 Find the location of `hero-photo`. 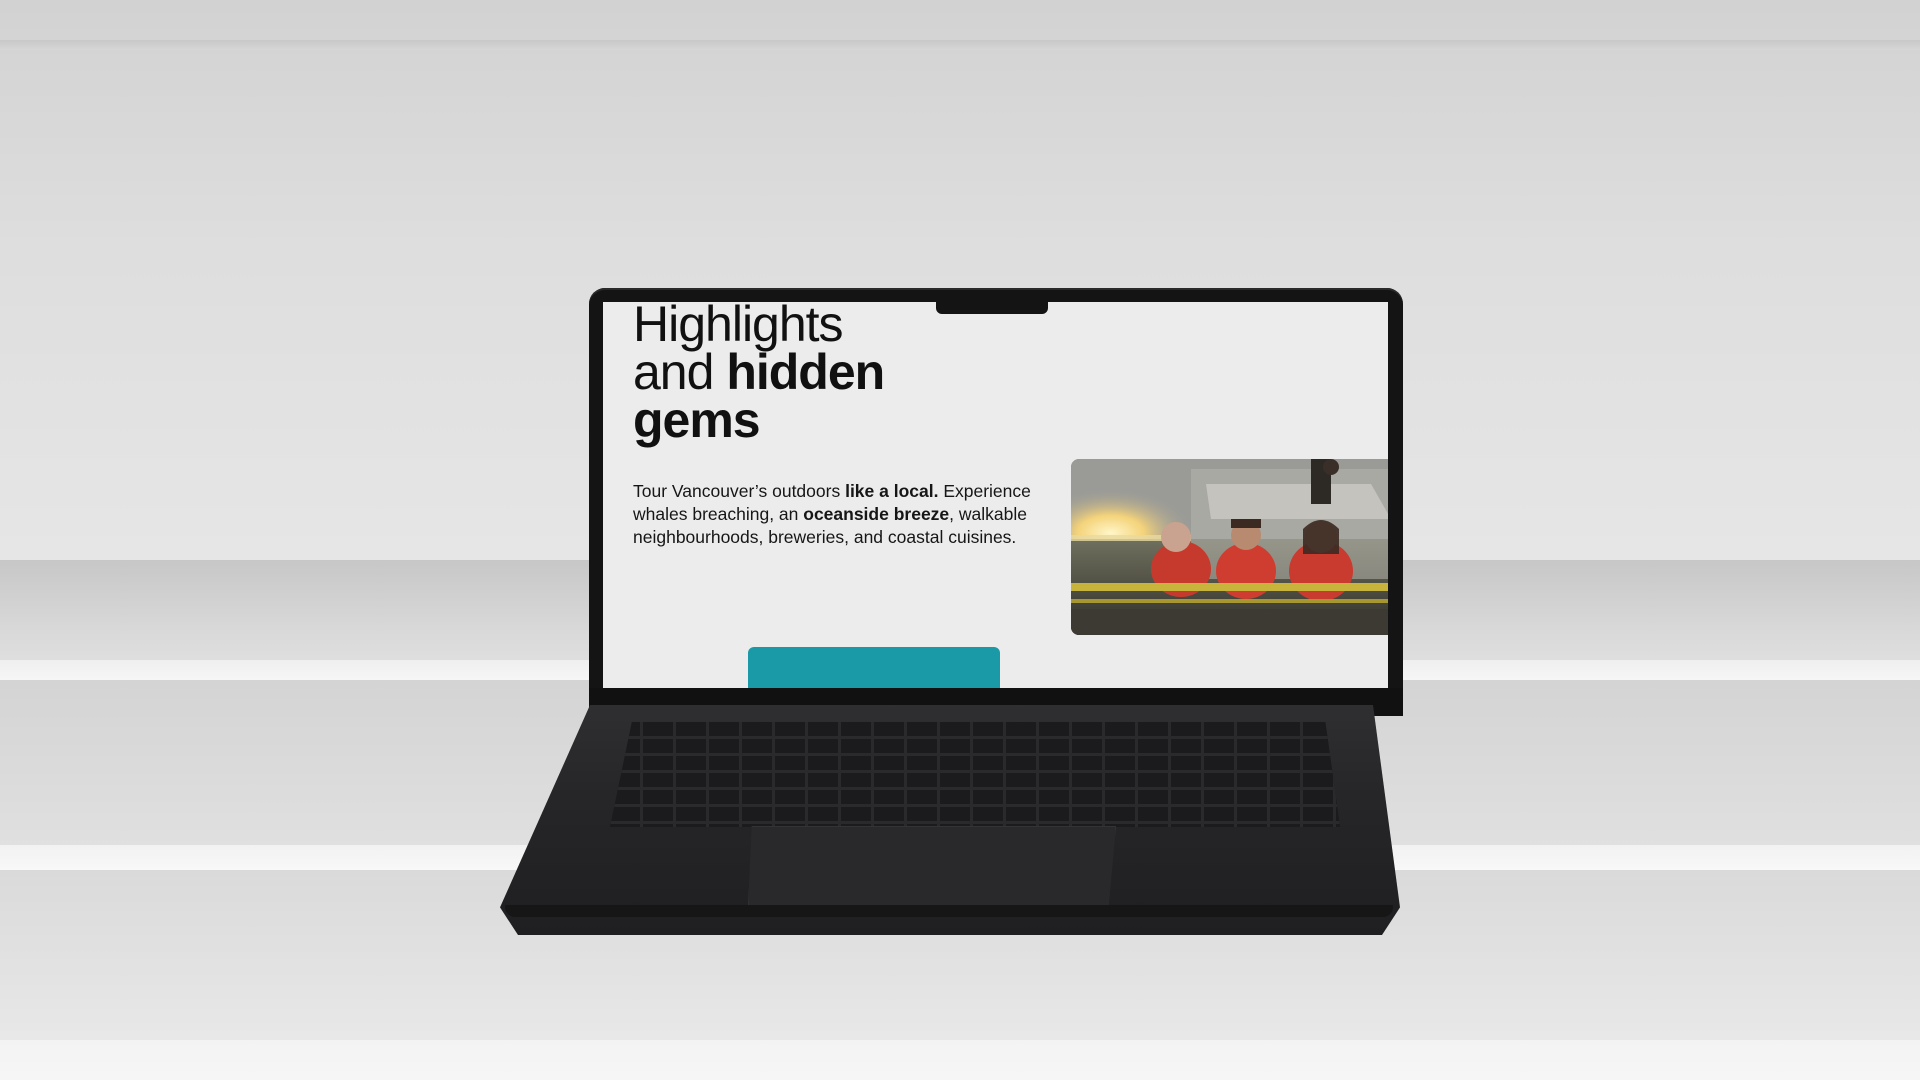

hero-photo is located at coordinates (1229, 547).